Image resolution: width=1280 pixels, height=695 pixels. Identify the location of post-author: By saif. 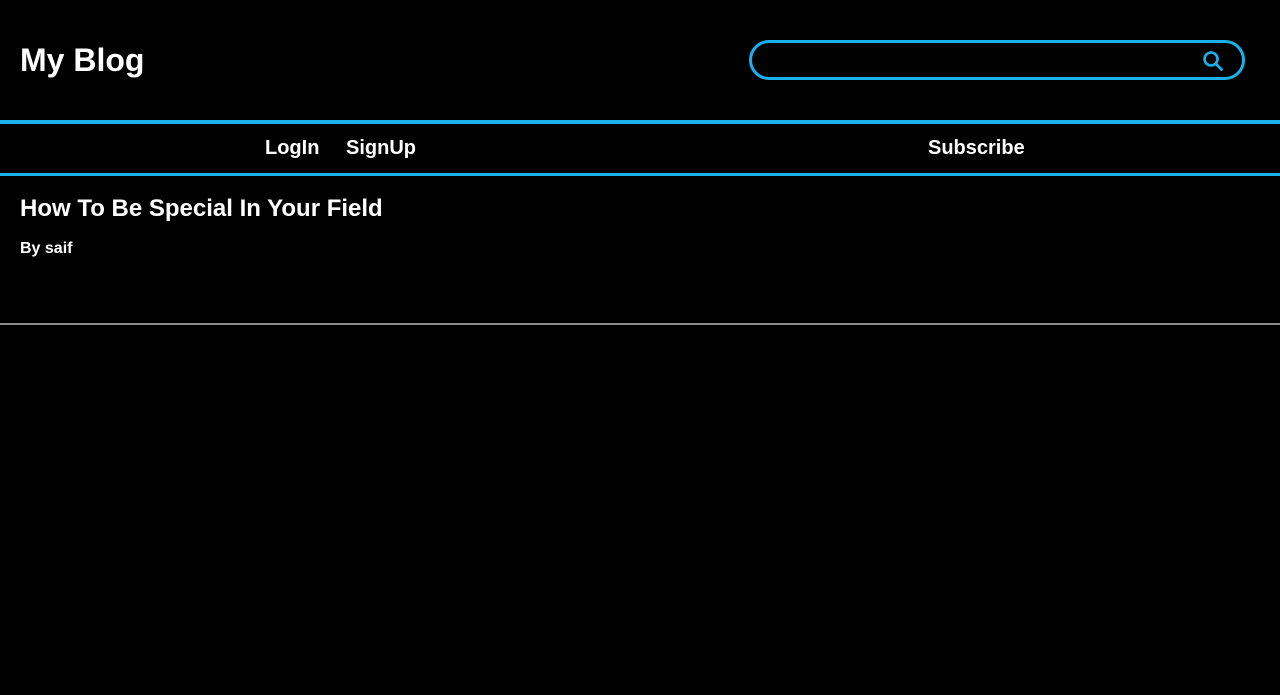
(46, 248).